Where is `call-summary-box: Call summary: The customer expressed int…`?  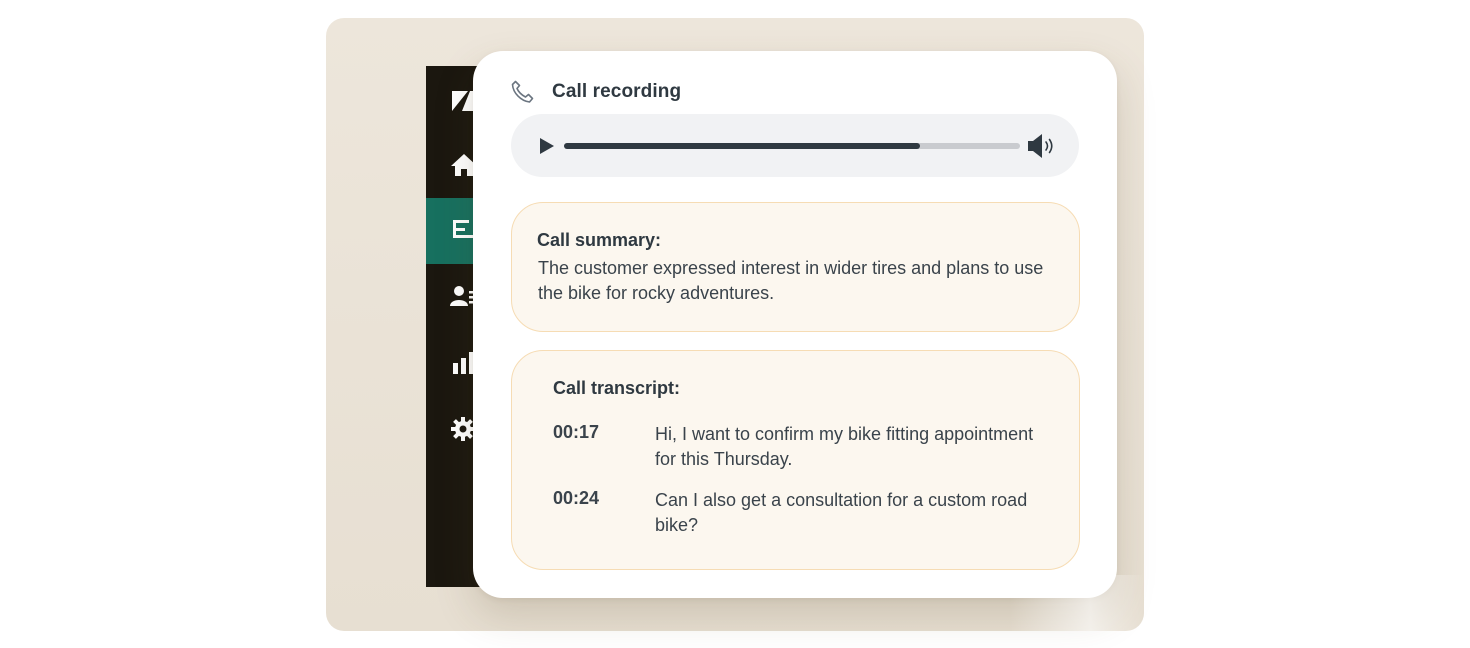 call-summary-box: Call summary: The customer expressed int… is located at coordinates (795, 267).